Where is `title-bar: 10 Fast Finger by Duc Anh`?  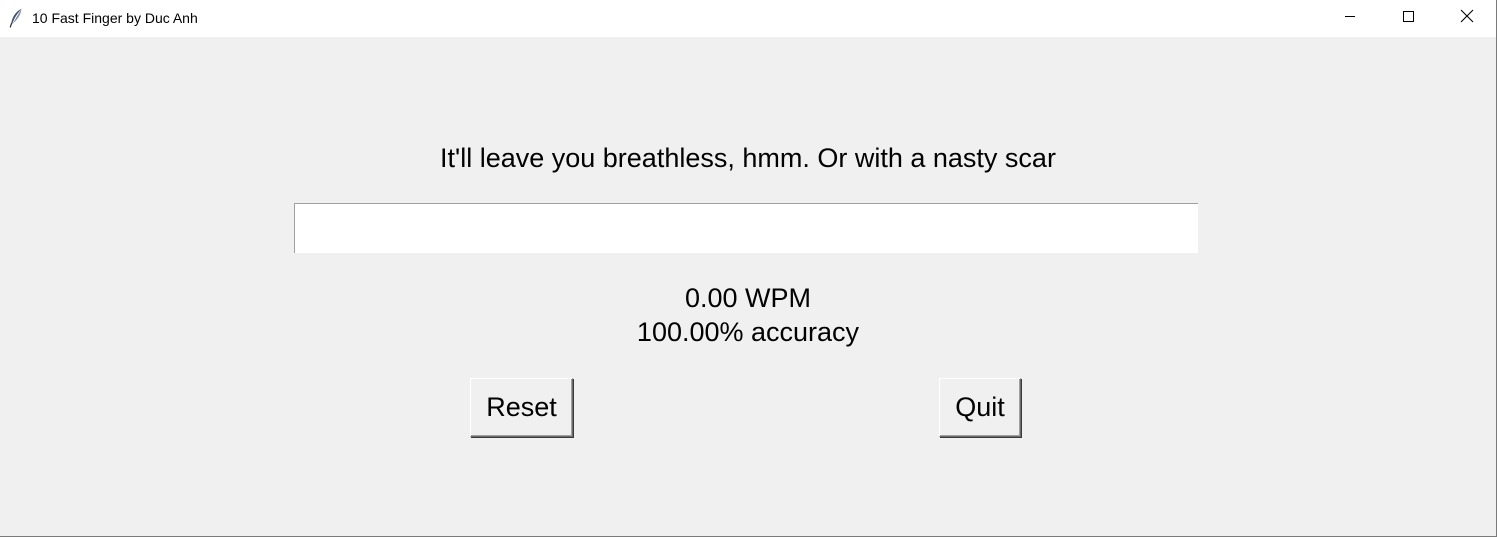 title-bar: 10 Fast Finger by Duc Anh is located at coordinates (748, 18).